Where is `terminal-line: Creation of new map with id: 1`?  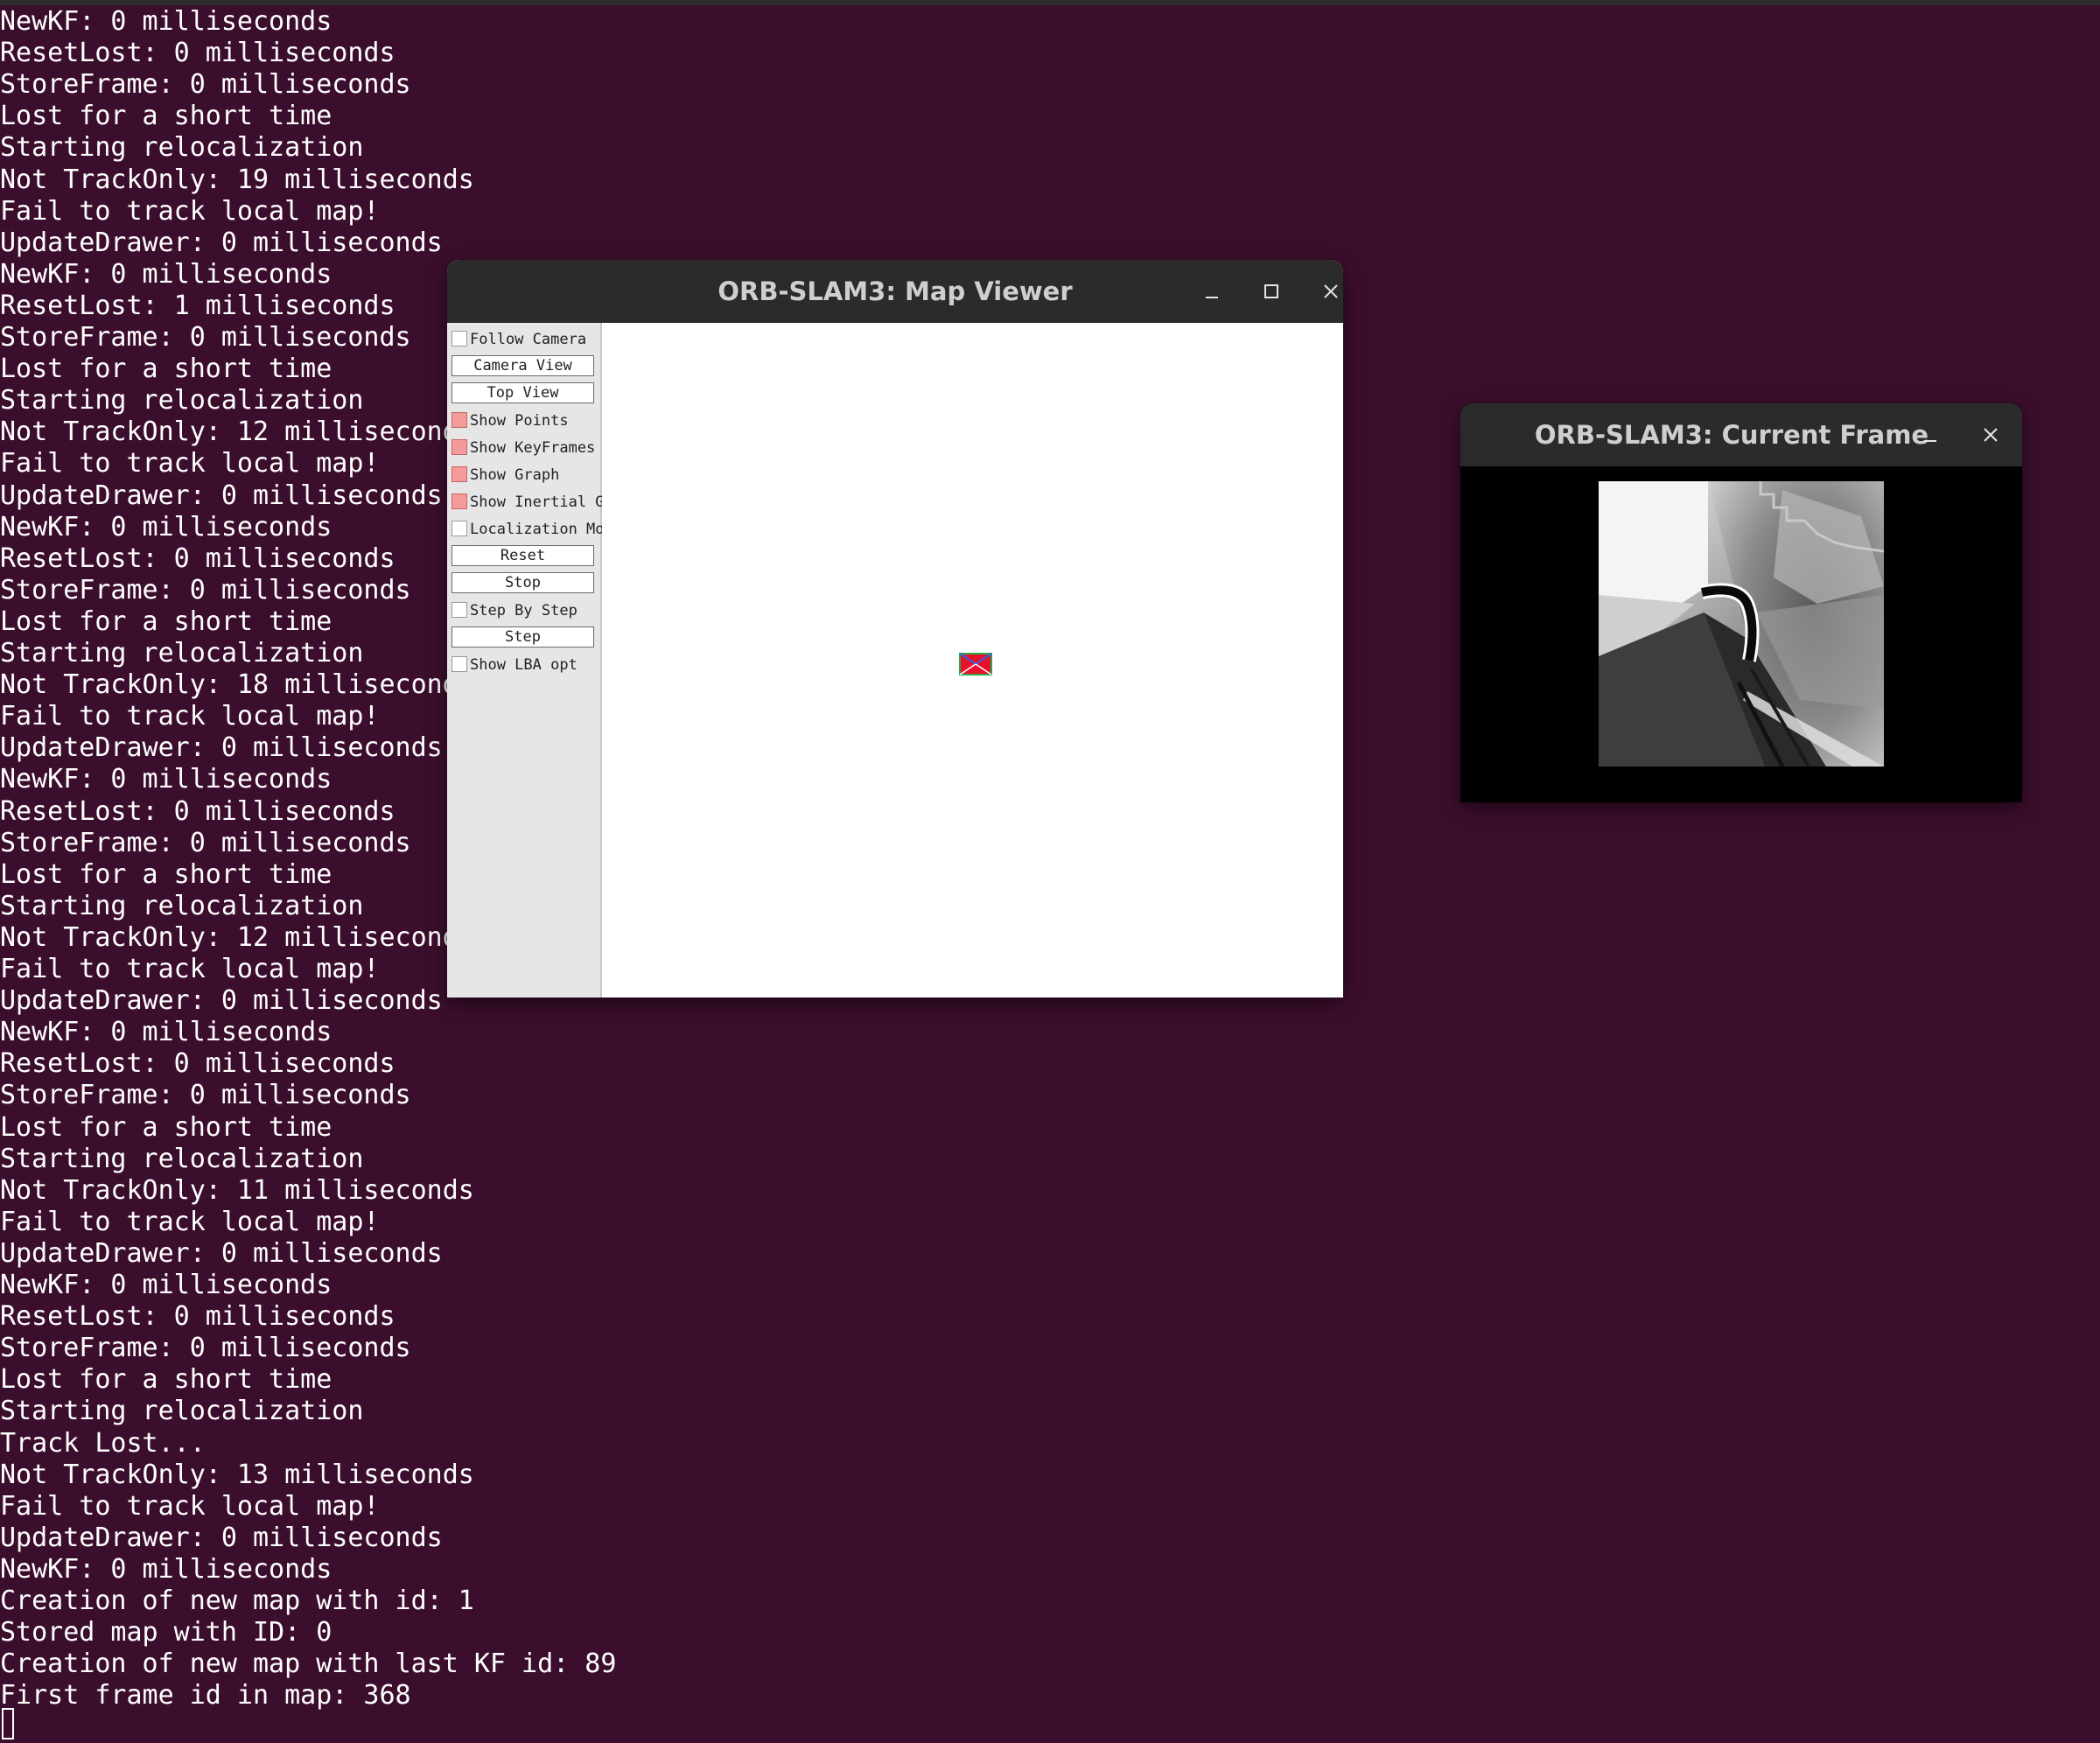
terminal-line: Creation of new map with id: 1 is located at coordinates (237, 1601).